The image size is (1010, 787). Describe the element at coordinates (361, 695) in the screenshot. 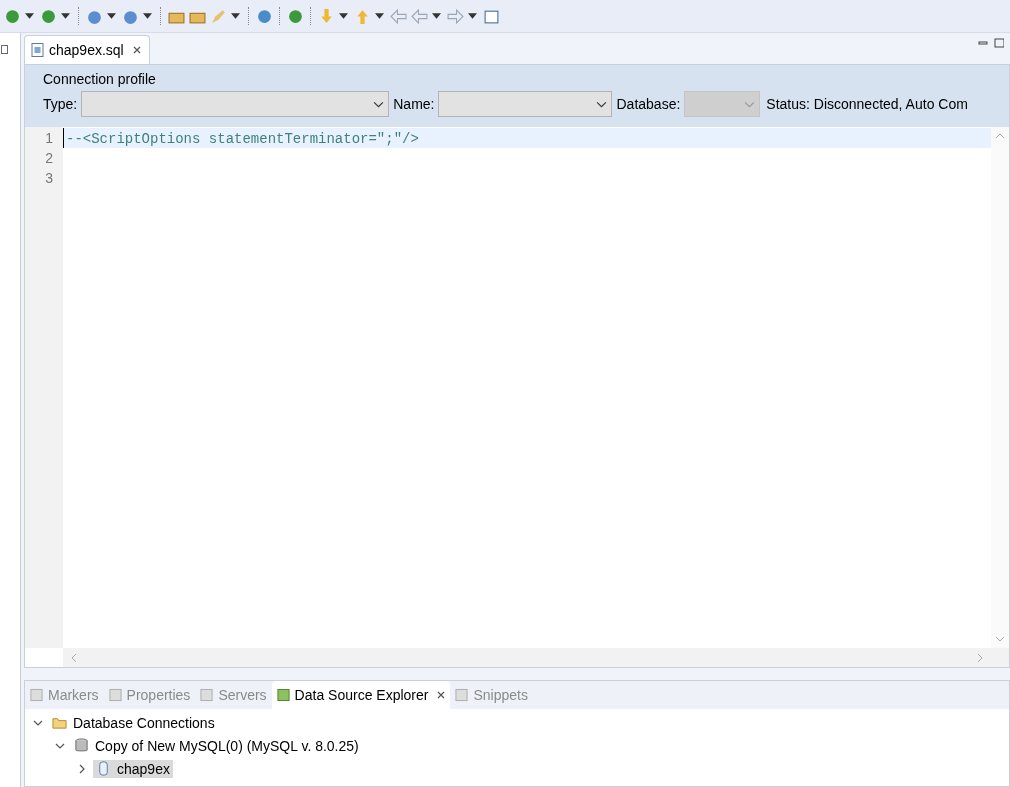

I see `view-tab: Data Source Explorer` at that location.